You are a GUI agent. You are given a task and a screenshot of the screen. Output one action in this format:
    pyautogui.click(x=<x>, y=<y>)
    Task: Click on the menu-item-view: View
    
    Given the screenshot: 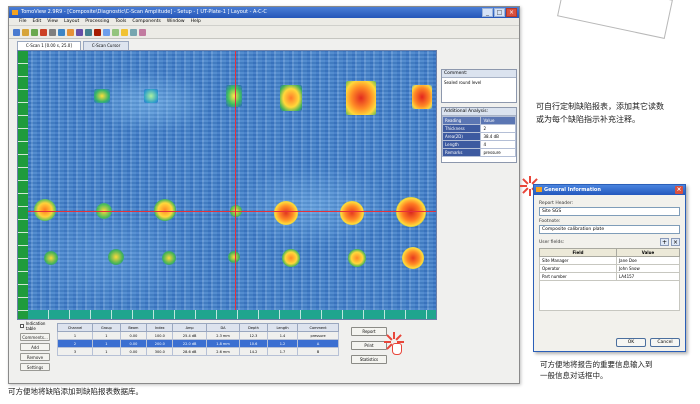 What is the action you would take?
    pyautogui.click(x=52, y=21)
    